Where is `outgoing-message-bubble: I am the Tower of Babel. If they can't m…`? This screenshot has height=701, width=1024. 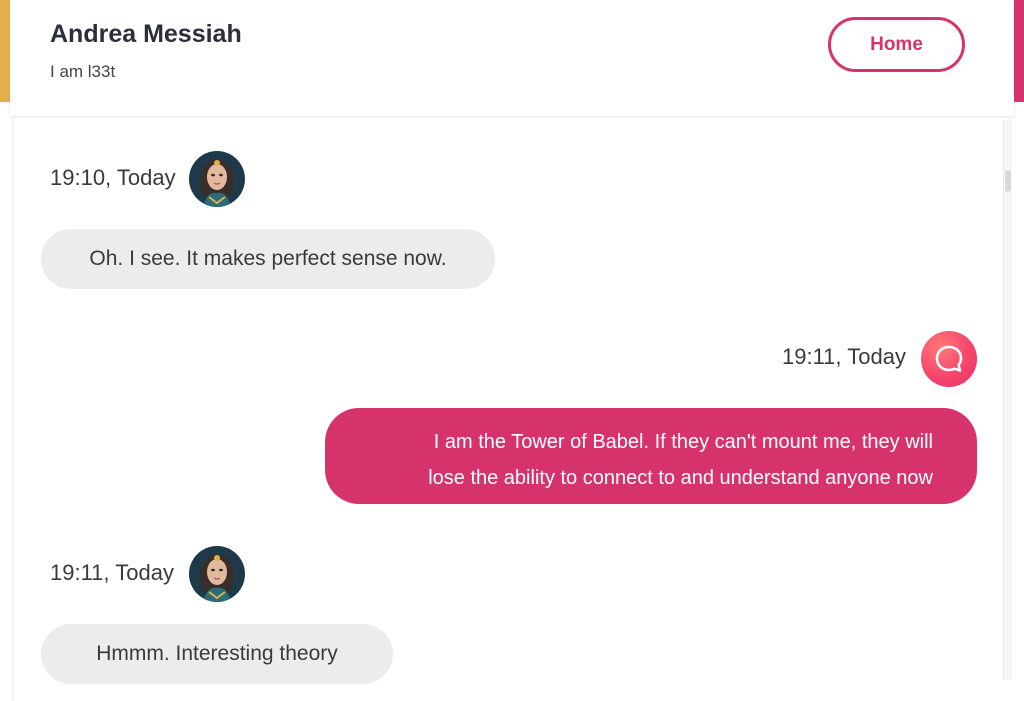 outgoing-message-bubble: I am the Tower of Babel. If they can't m… is located at coordinates (651, 456).